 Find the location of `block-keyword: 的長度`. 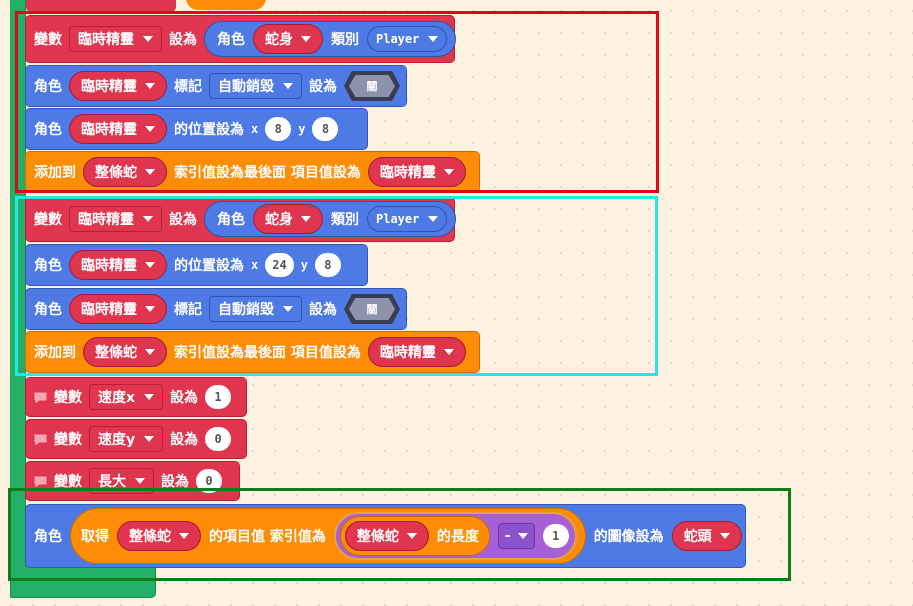

block-keyword: 的長度 is located at coordinates (457, 537).